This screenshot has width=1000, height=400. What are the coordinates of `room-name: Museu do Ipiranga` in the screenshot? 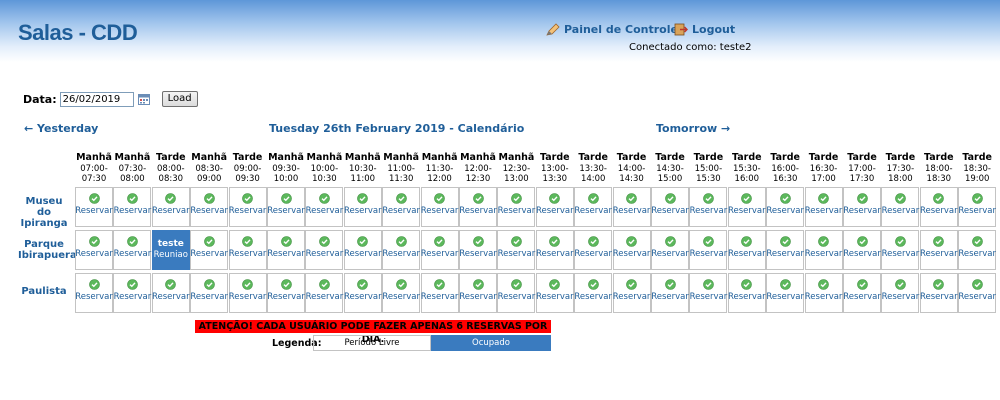 It's located at (44, 212).